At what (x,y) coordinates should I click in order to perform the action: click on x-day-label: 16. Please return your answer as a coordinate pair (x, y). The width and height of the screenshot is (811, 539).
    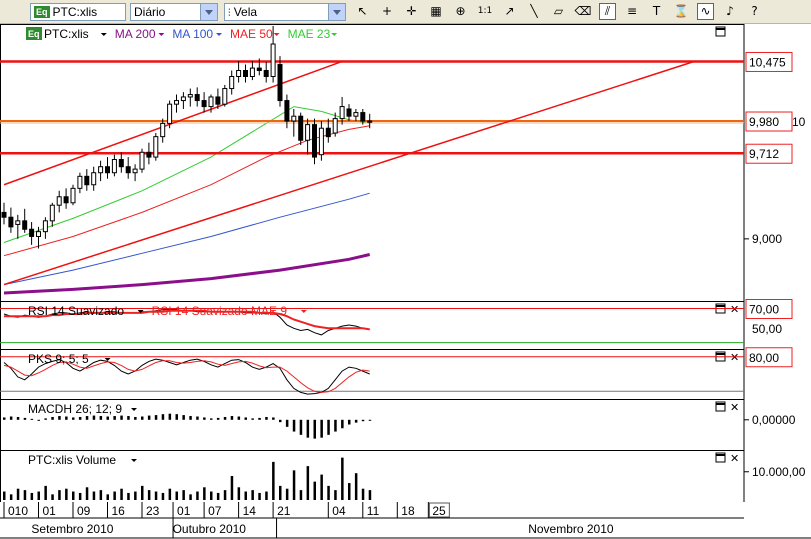
    Looking at the image, I should click on (119, 511).